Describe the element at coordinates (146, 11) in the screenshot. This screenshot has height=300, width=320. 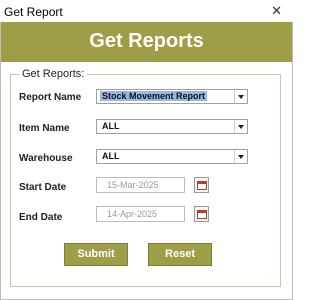
I see `title-bar: Get Report ✕` at that location.